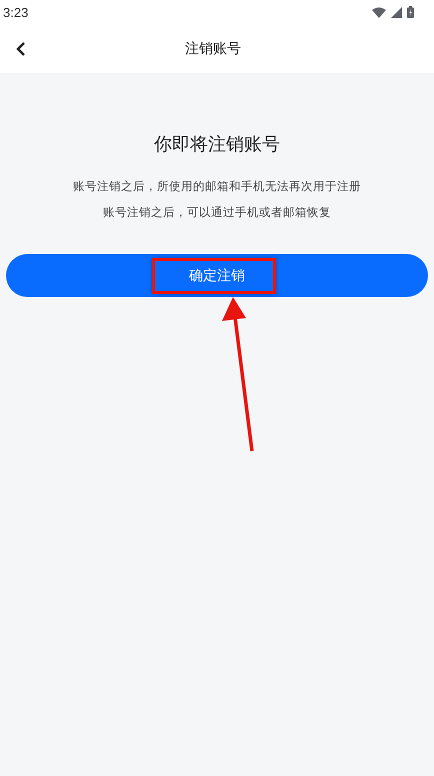 Image resolution: width=434 pixels, height=776 pixels. I want to click on status-time: 3:23, so click(15, 12).